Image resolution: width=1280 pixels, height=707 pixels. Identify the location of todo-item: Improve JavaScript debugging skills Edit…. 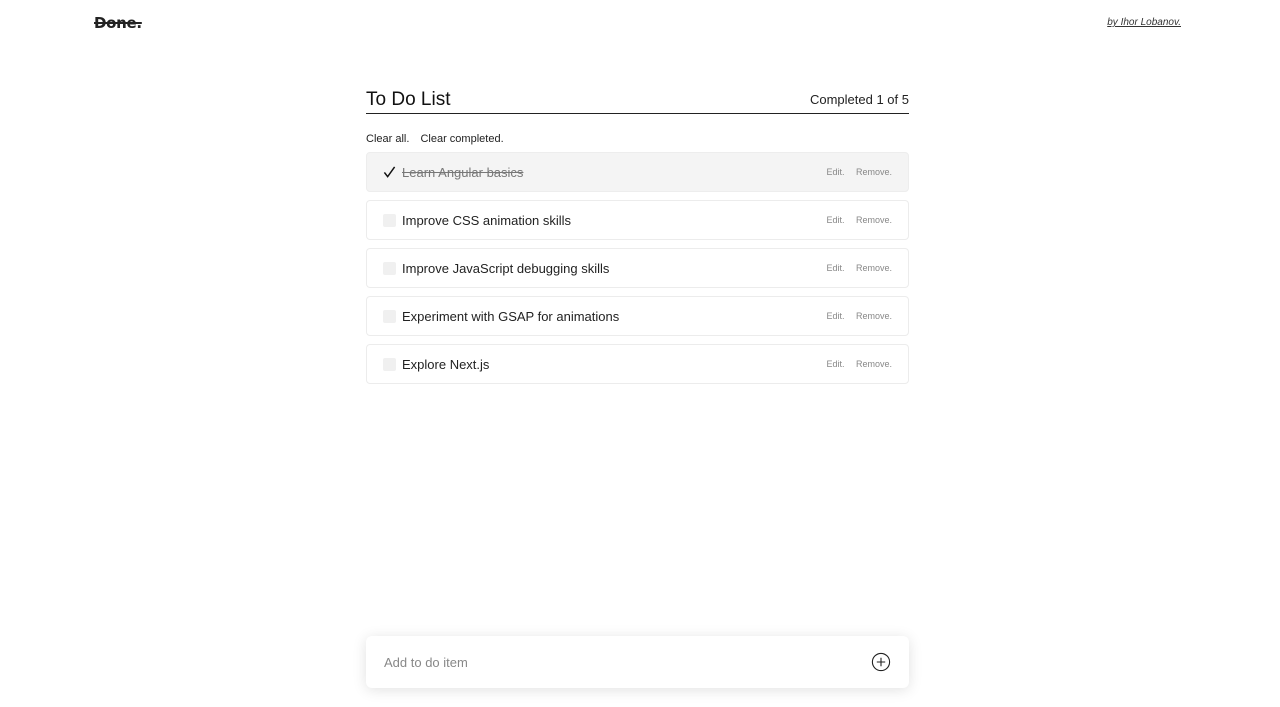
(637, 268).